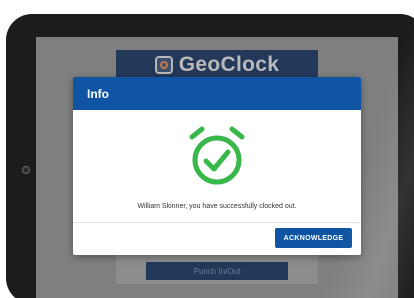  I want to click on dialog-title: Info, so click(98, 93).